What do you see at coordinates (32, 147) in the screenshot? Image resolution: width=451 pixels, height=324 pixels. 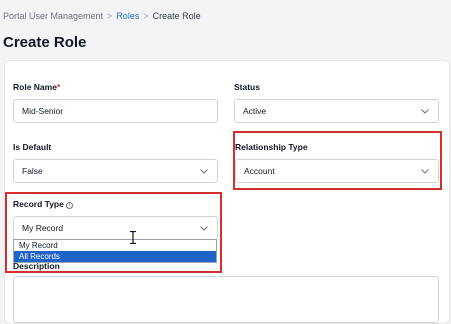 I see `is-default-label: Is Default` at bounding box center [32, 147].